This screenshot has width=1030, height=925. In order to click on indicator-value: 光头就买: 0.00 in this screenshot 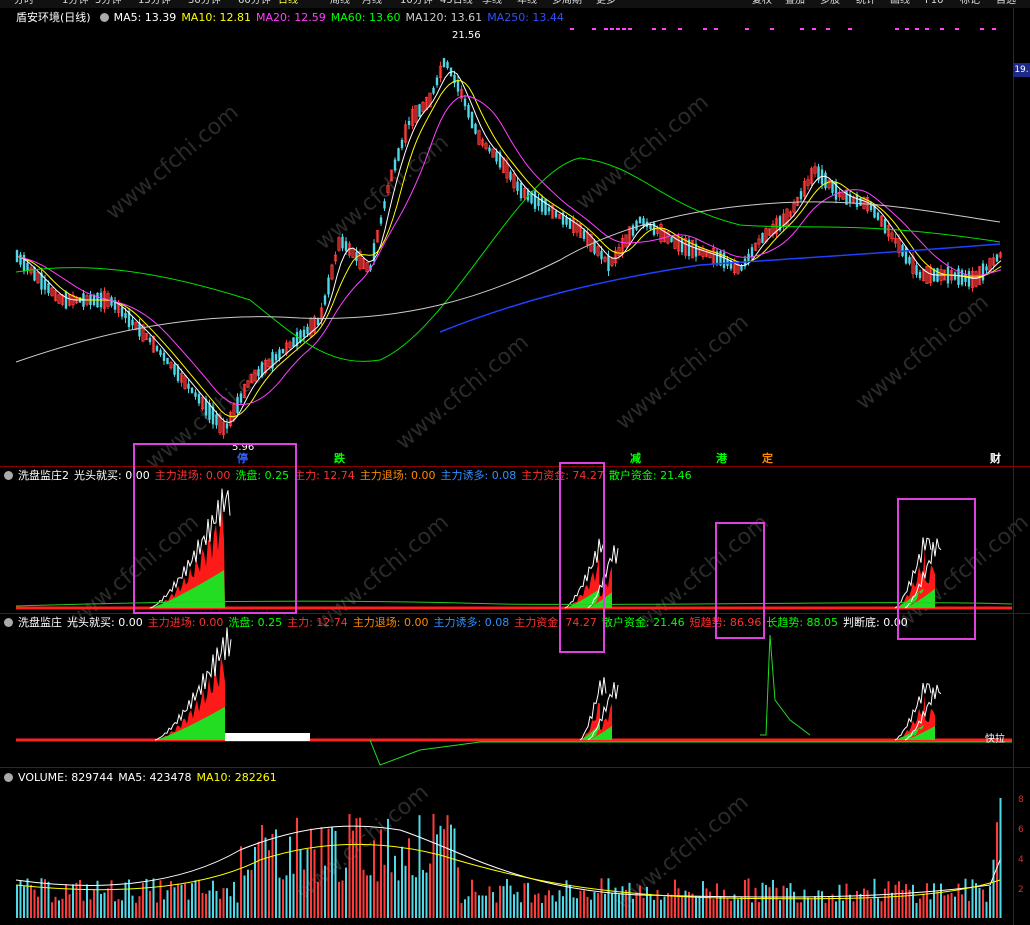, I will do `click(105, 622)`.